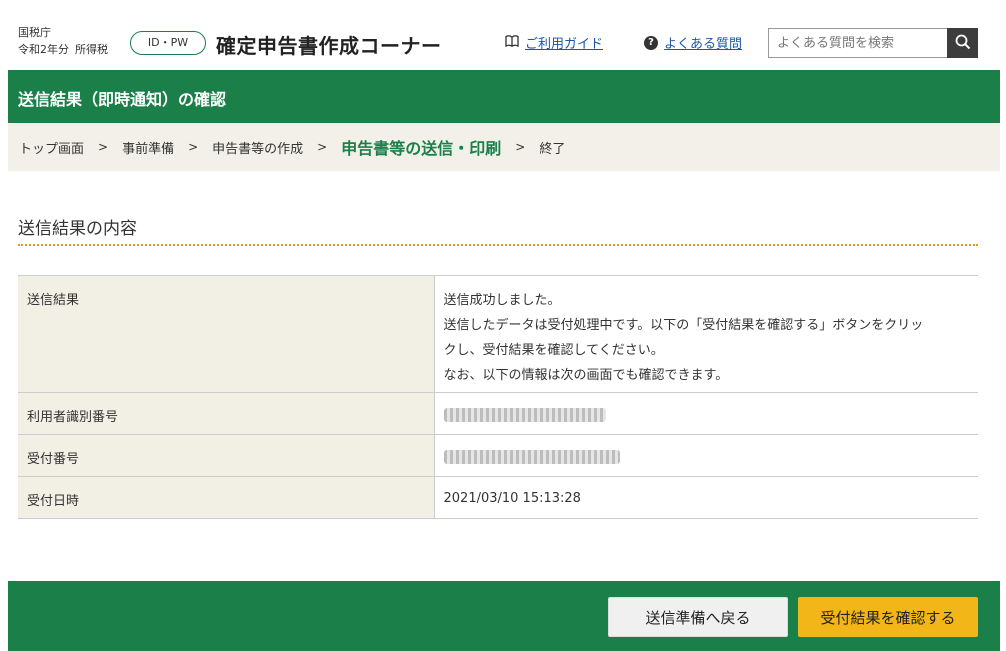 Image resolution: width=1006 pixels, height=651 pixels. Describe the element at coordinates (502, 300) in the screenshot. I see `send-result-line: 送信成功しました。` at that location.